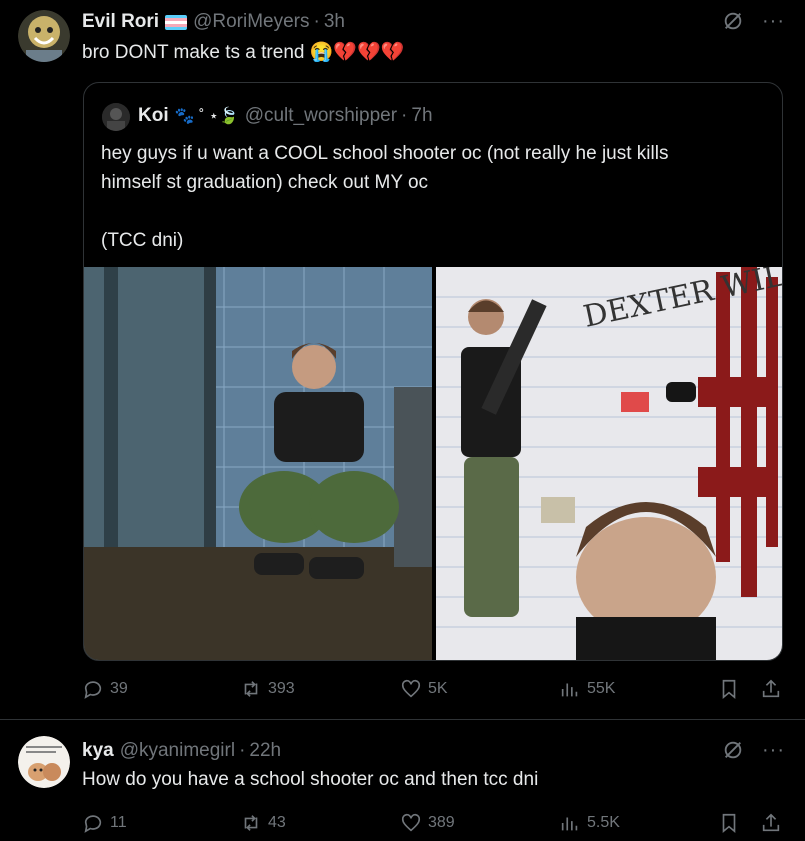 The width and height of the screenshot is (805, 841). What do you see at coordinates (265, 182) in the screenshot?
I see `quoted-text-line: himself st graduation) check out MY oc` at bounding box center [265, 182].